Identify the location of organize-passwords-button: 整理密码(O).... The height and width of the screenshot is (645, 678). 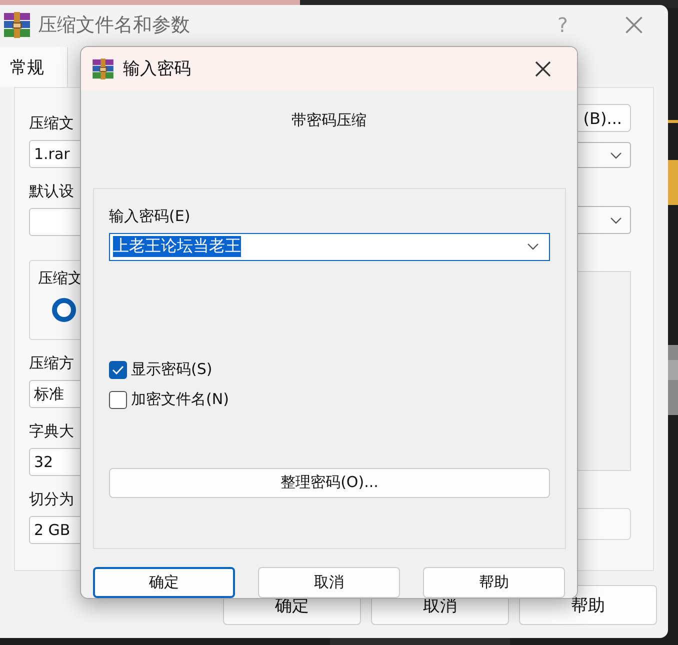
(329, 483).